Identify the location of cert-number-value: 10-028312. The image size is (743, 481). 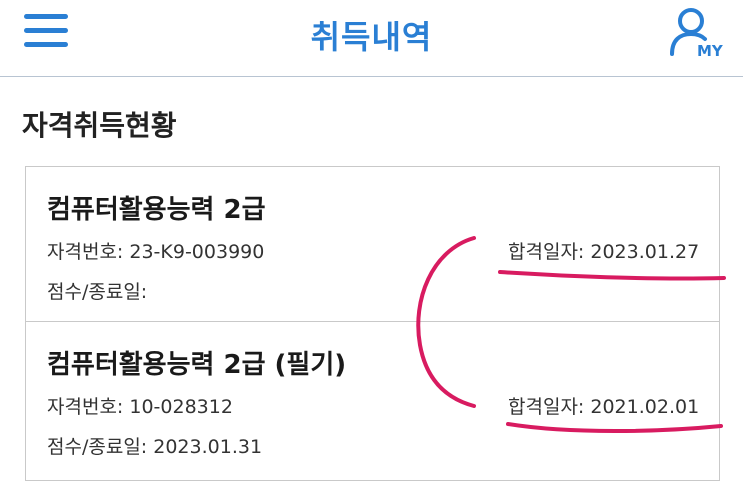
(181, 407).